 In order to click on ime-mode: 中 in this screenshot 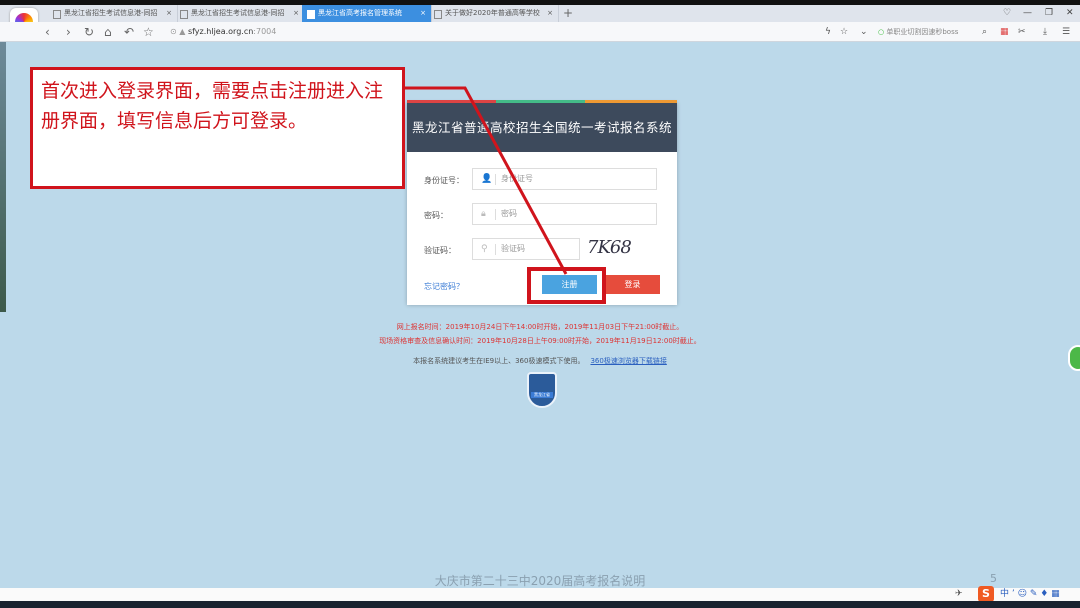, I will do `click(1004, 594)`.